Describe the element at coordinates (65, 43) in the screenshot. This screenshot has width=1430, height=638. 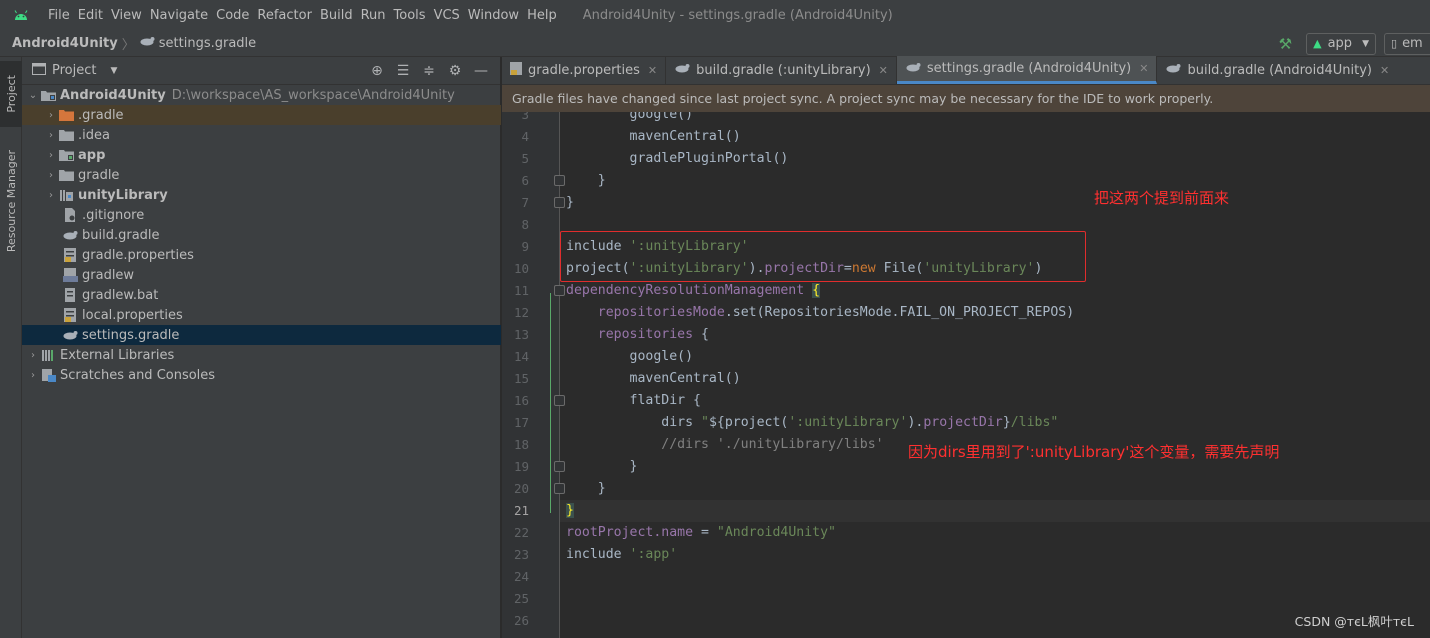
I see `breadcrumb-project: Android4Unity` at that location.